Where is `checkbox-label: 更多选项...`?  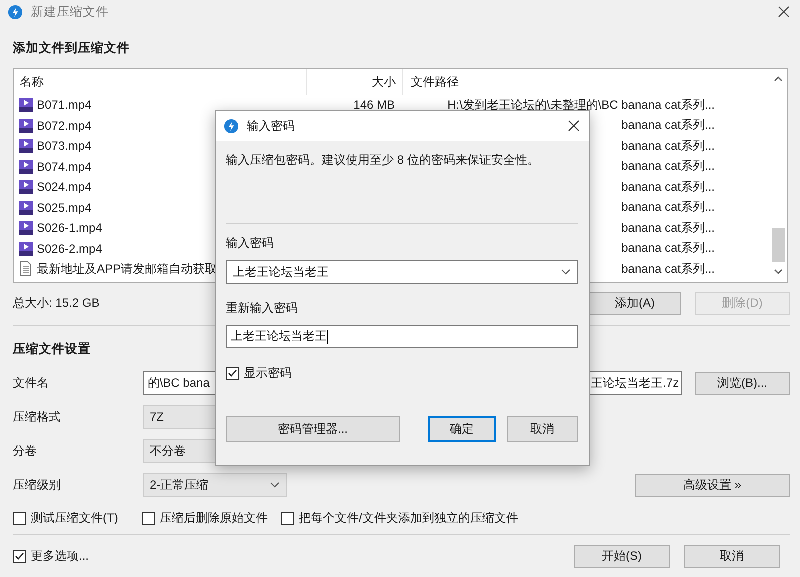 checkbox-label: 更多选项... is located at coordinates (60, 556).